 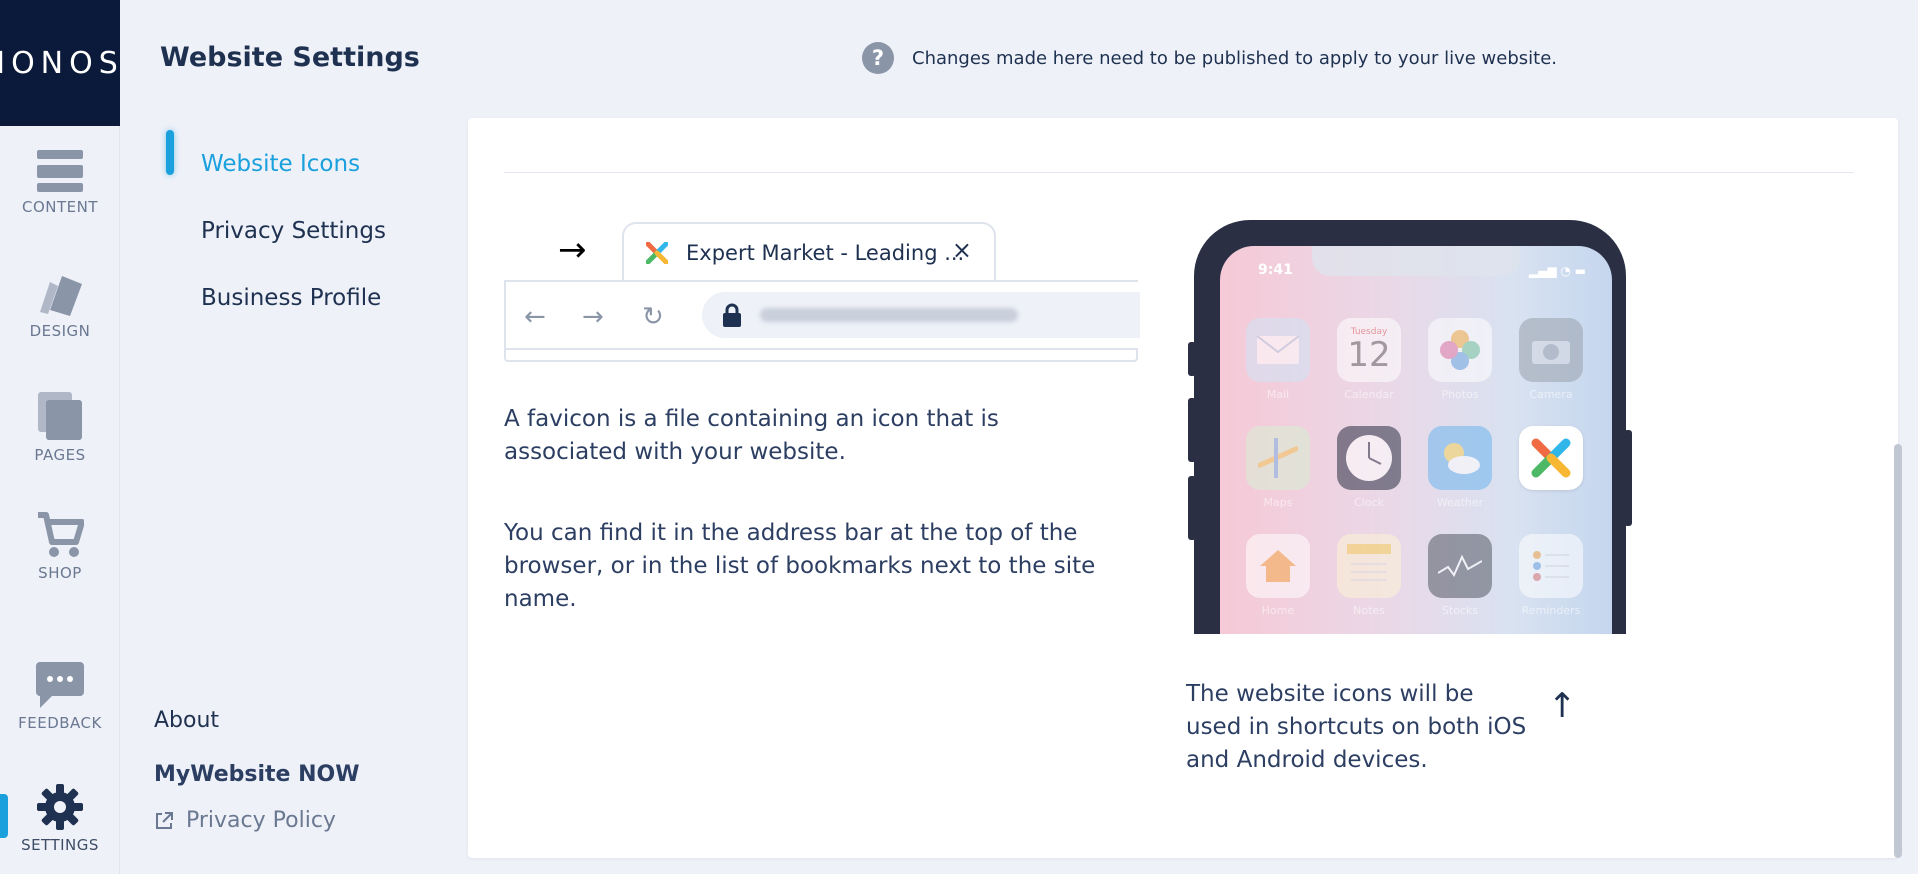 What do you see at coordinates (878, 58) in the screenshot?
I see `help-icon: ?` at bounding box center [878, 58].